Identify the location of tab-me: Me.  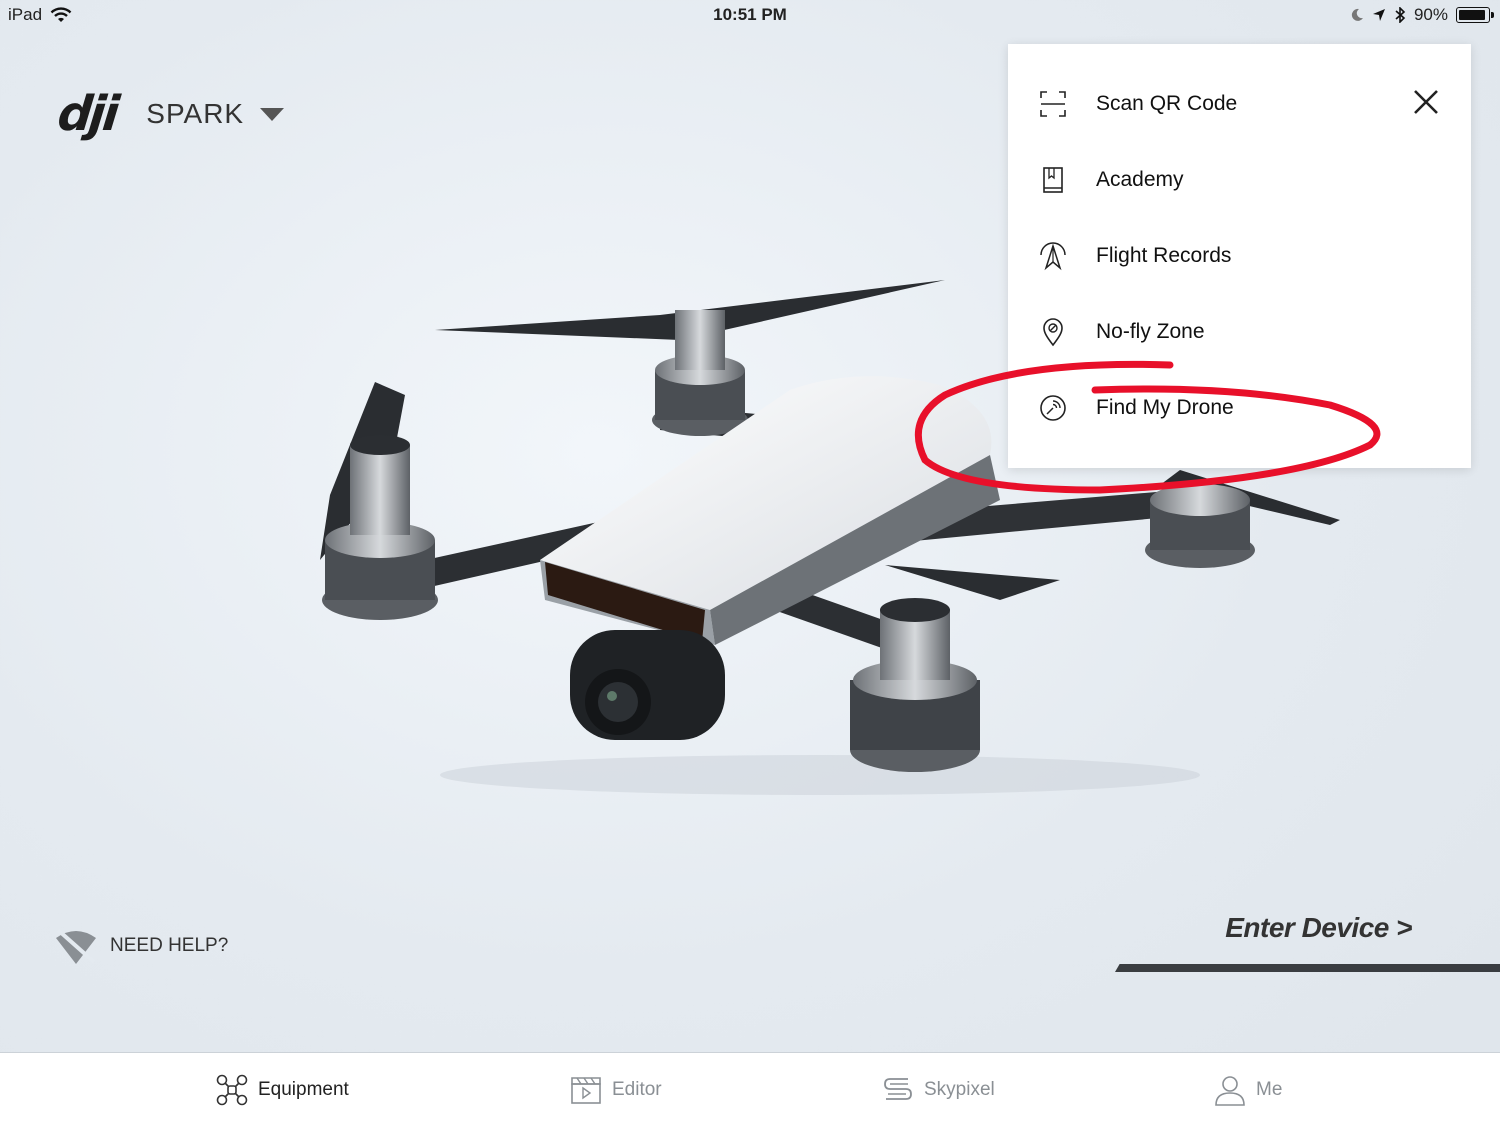
(1248, 1089).